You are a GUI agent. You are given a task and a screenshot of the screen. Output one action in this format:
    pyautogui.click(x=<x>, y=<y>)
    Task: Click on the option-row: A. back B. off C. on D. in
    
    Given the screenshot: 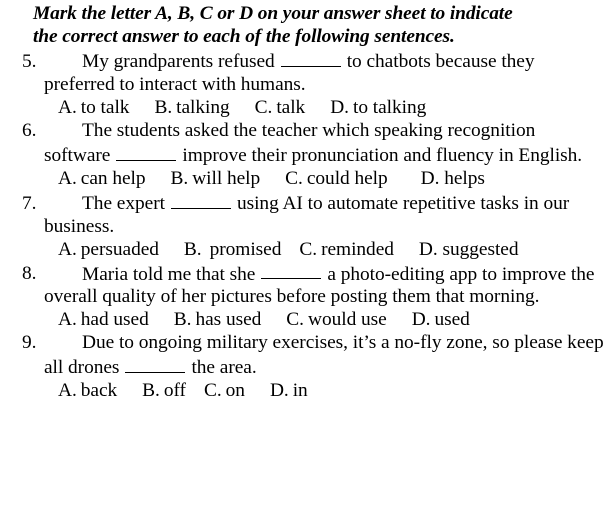 What is the action you would take?
    pyautogui.click(x=308, y=390)
    